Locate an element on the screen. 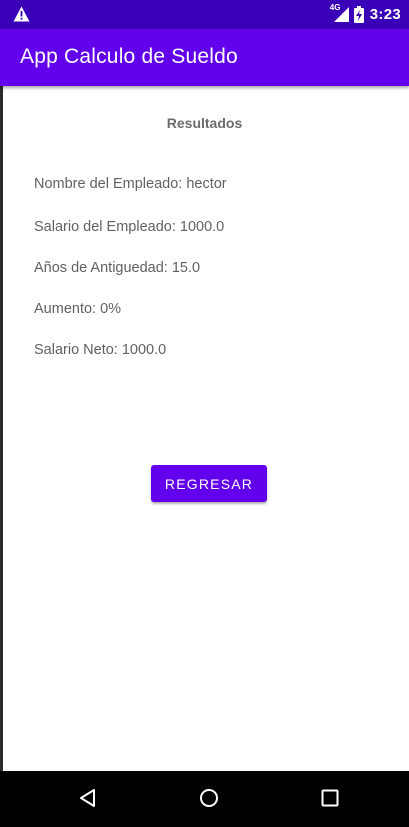 Image resolution: width=409 pixels, height=827 pixels. recents-icon is located at coordinates (330, 798).